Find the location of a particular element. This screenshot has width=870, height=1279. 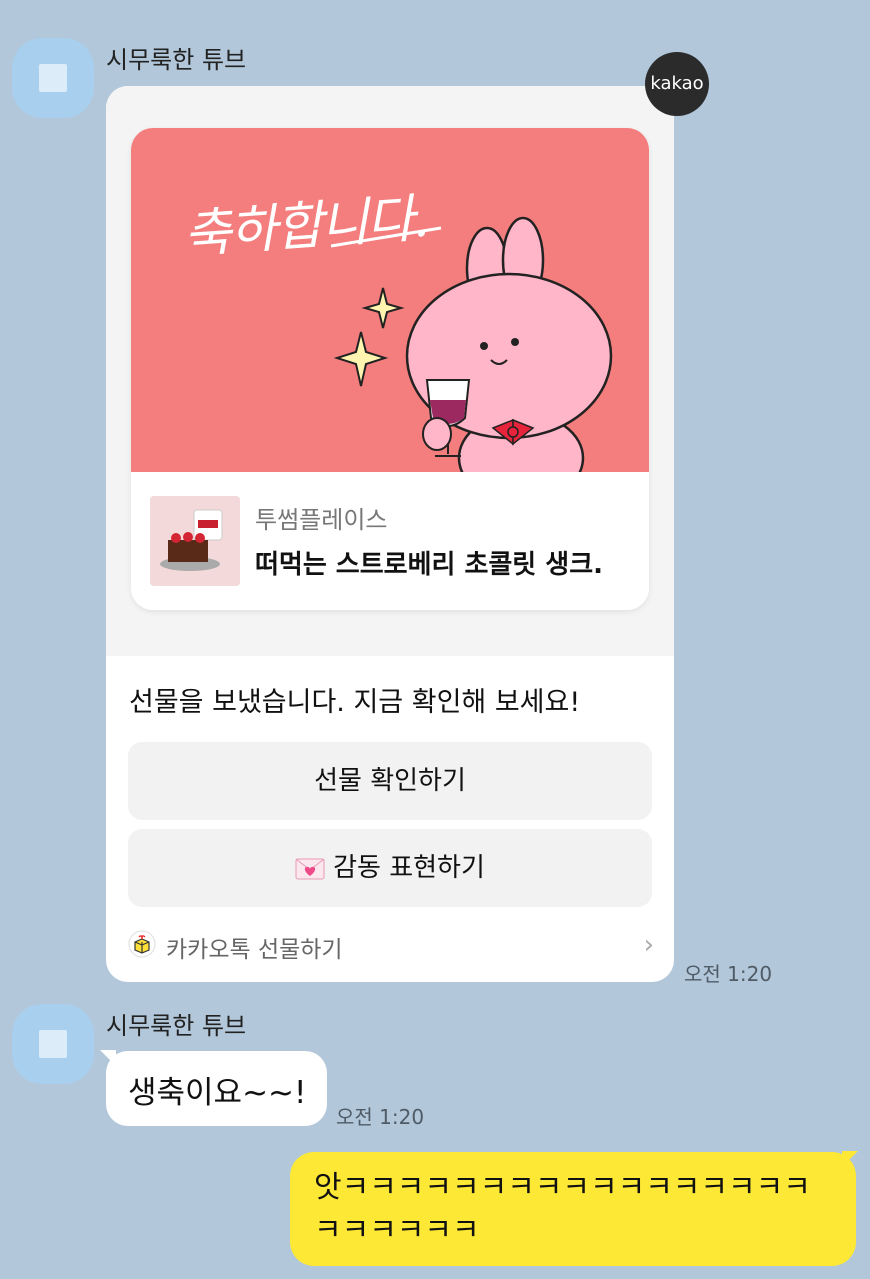

product-thumbnail is located at coordinates (195, 541).